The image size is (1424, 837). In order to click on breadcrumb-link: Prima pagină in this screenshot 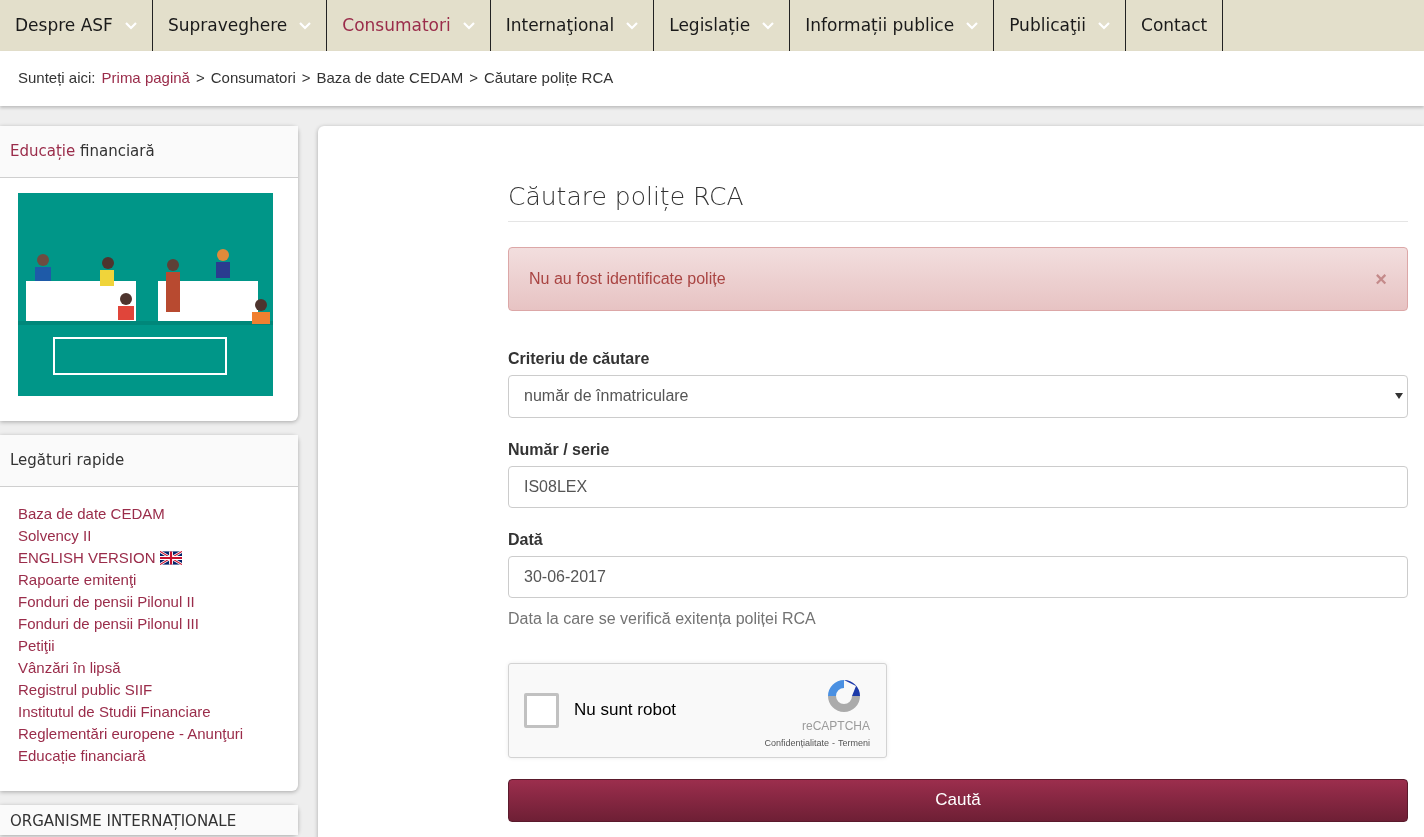, I will do `click(145, 78)`.